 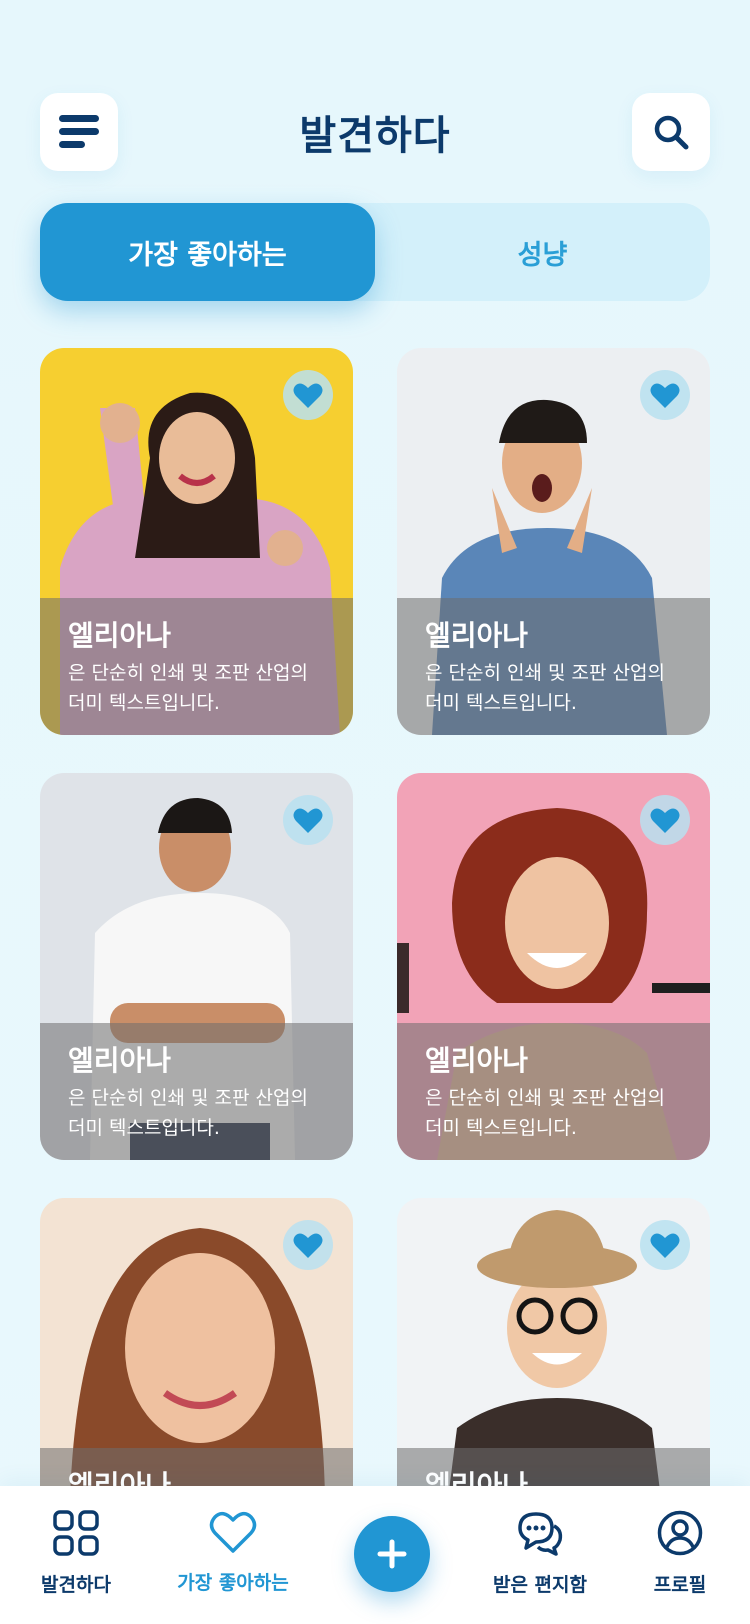 I want to click on nav-label: 발견하다, so click(x=76, y=1585).